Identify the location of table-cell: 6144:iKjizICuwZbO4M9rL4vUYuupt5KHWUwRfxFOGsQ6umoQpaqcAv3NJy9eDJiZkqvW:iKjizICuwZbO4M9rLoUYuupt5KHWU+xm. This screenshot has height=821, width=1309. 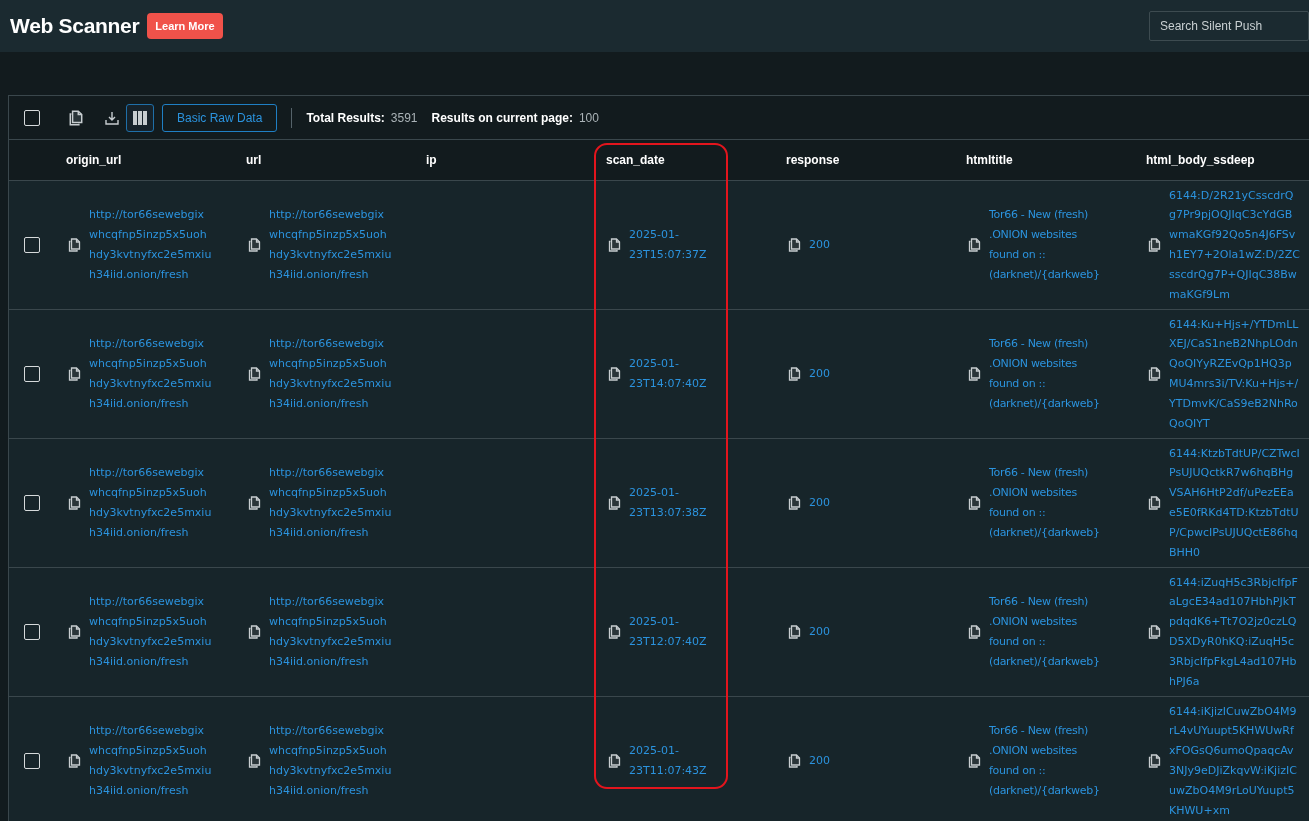
(1234, 761).